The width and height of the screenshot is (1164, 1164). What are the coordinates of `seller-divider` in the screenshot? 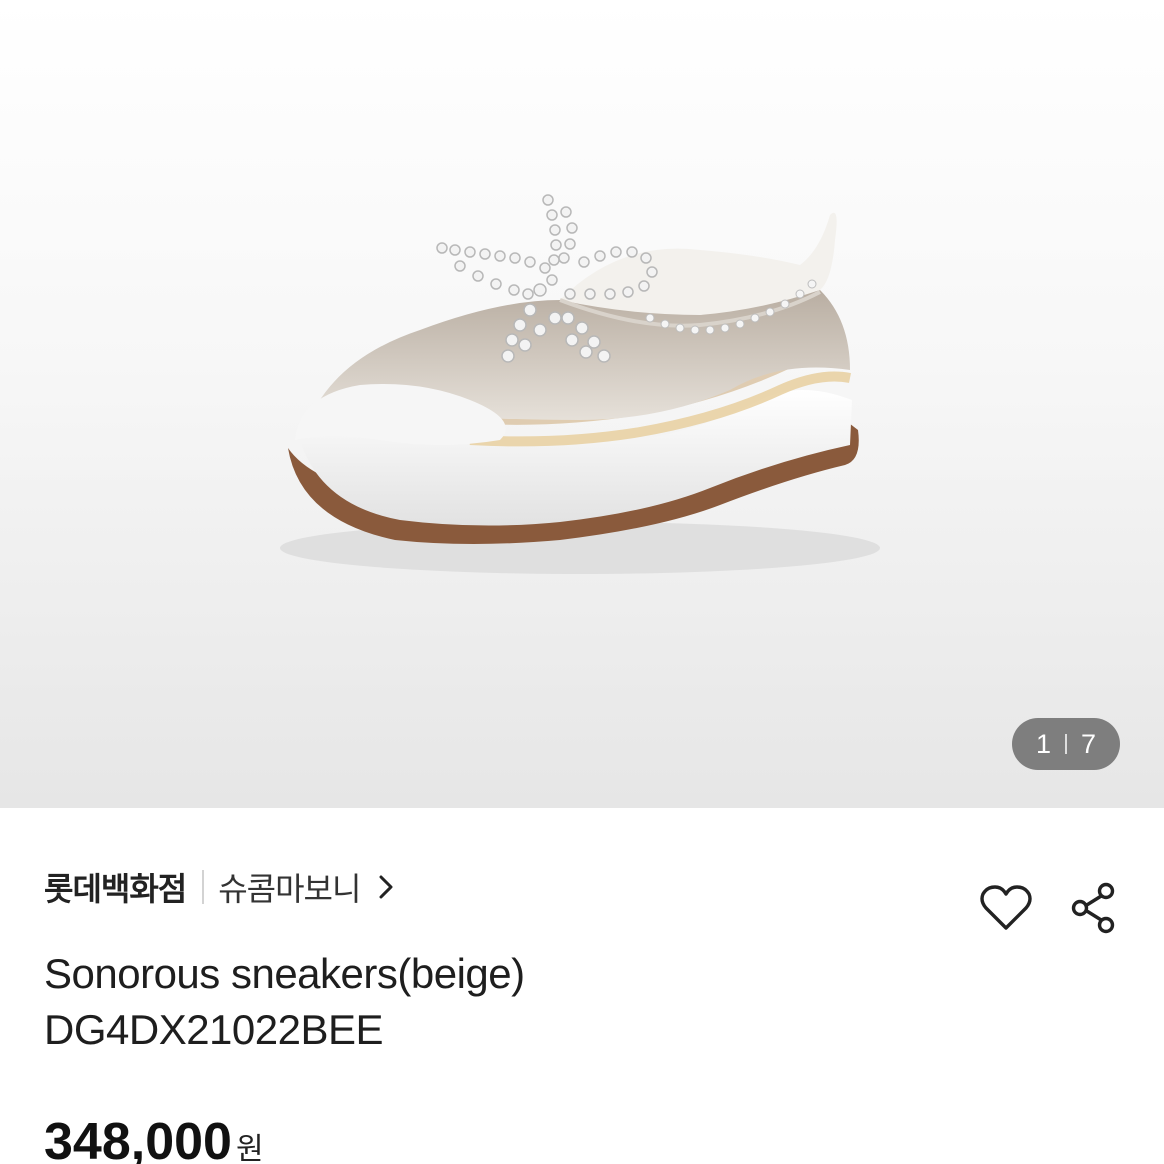 It's located at (203, 887).